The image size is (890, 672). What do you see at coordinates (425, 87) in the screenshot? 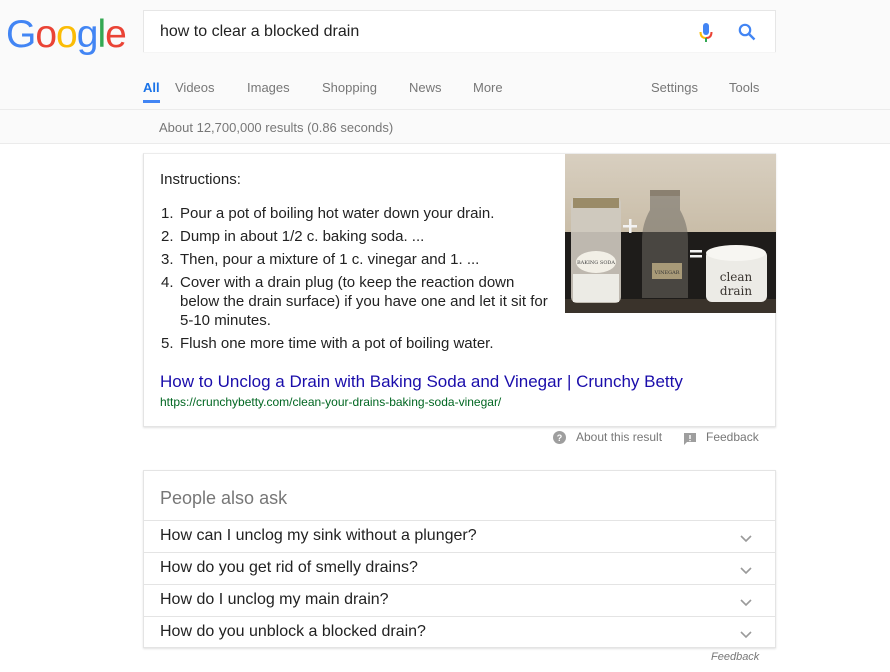
I see `tab-news: News` at bounding box center [425, 87].